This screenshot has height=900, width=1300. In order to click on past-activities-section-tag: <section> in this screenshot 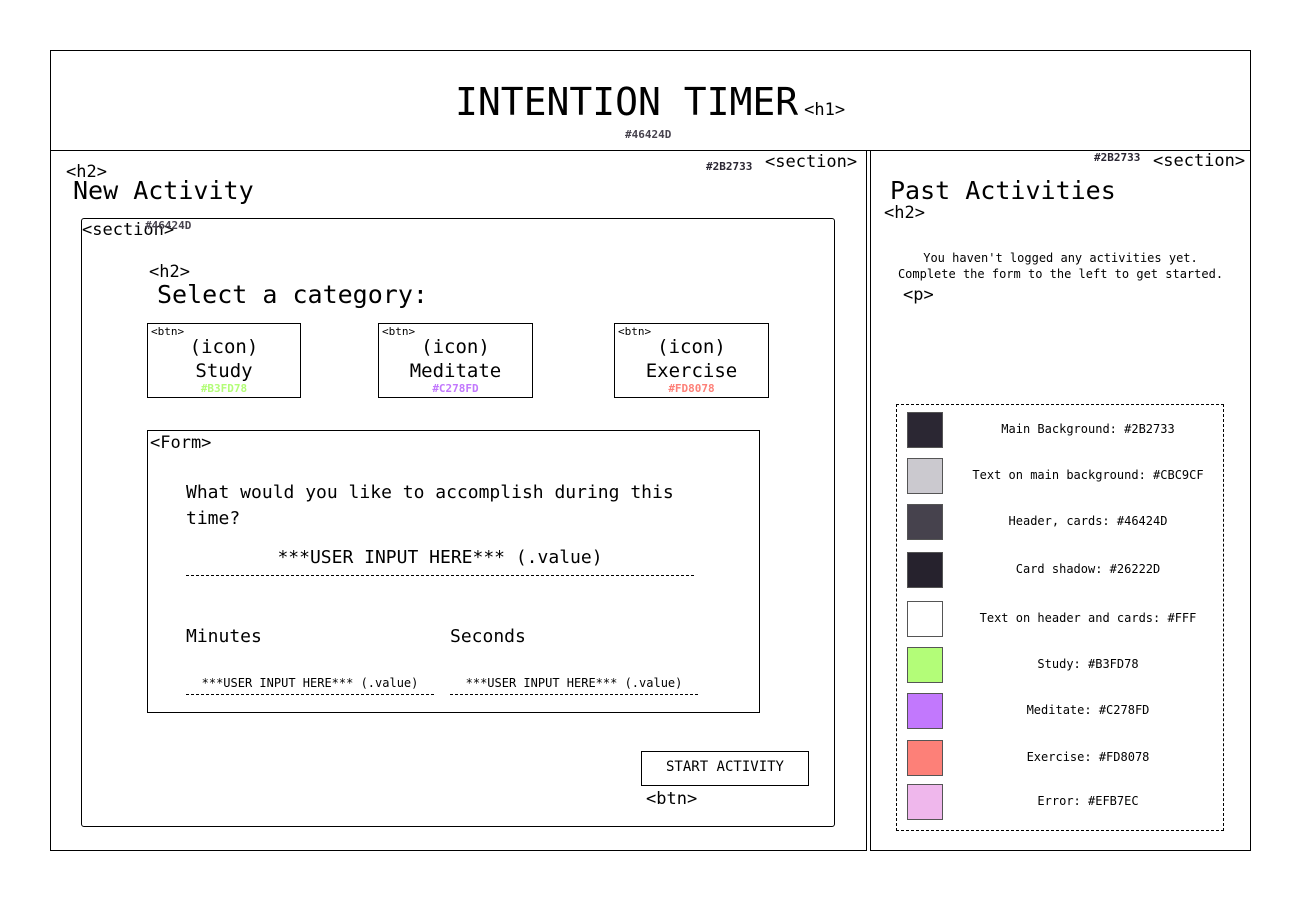, I will do `click(1199, 161)`.